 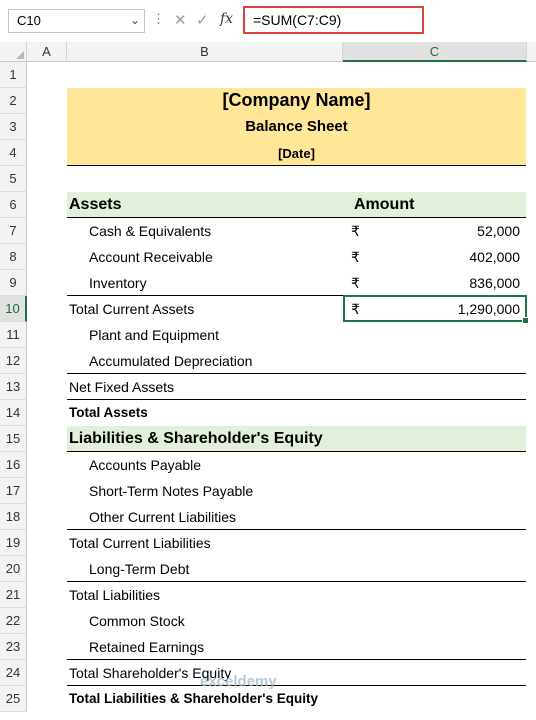 I want to click on asset-amount: 836,000, so click(x=494, y=283).